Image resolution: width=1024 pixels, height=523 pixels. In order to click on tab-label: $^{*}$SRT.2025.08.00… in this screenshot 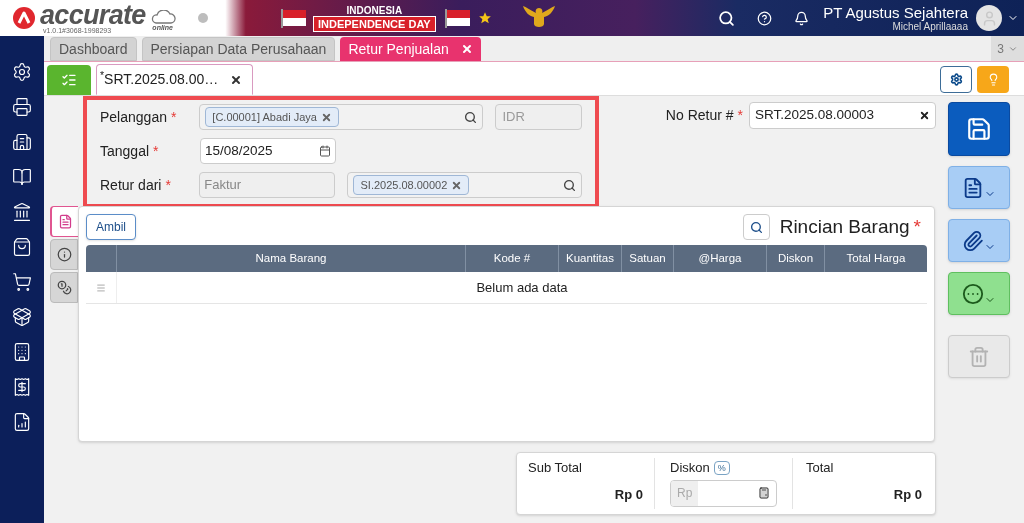, I will do `click(159, 79)`.